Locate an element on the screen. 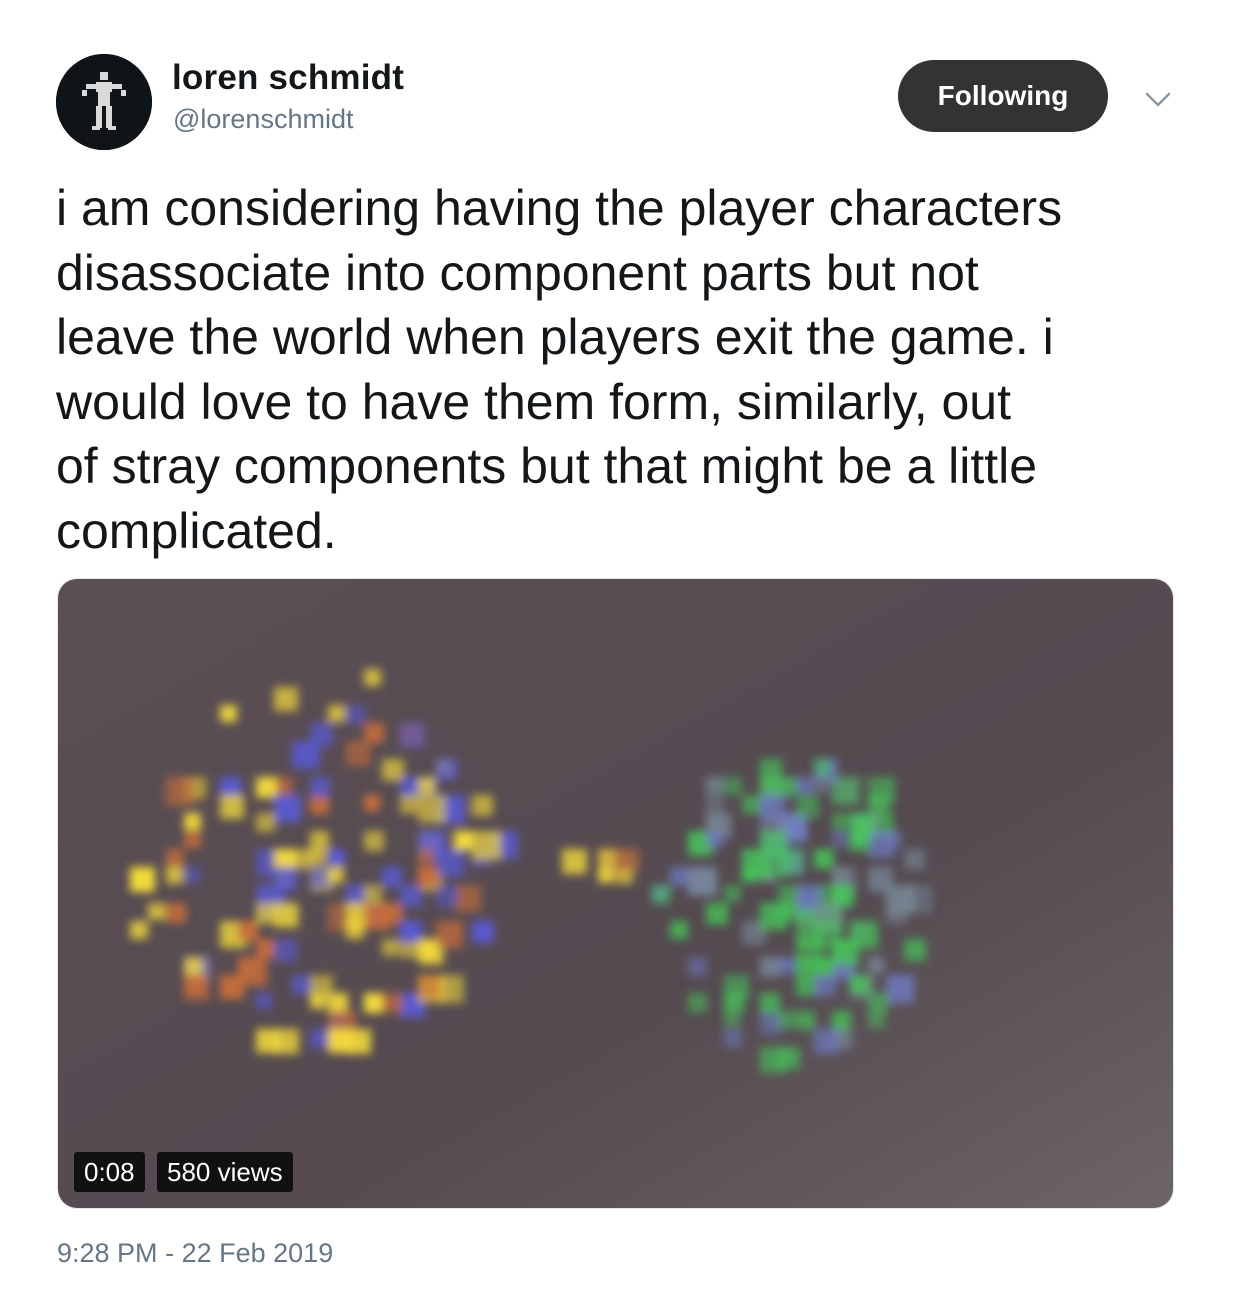  avatar is located at coordinates (104, 102).